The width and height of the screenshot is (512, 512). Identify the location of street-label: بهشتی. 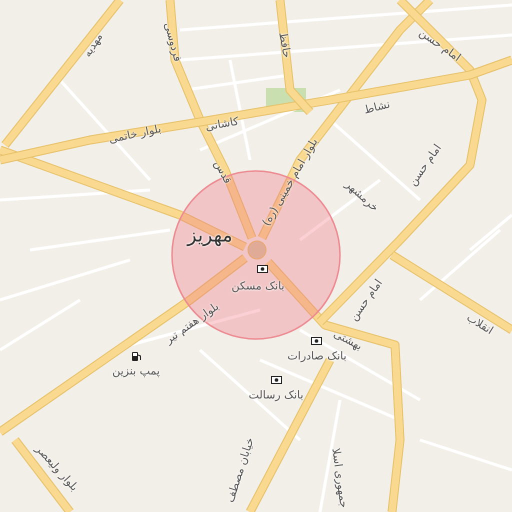
(348, 340).